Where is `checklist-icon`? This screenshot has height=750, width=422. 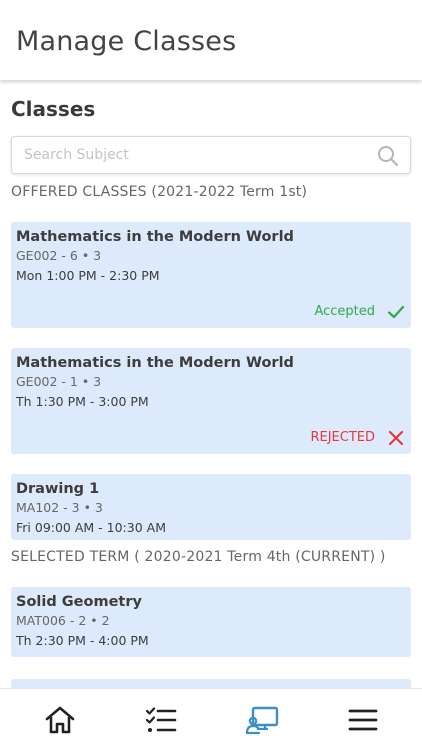
checklist-icon is located at coordinates (161, 719).